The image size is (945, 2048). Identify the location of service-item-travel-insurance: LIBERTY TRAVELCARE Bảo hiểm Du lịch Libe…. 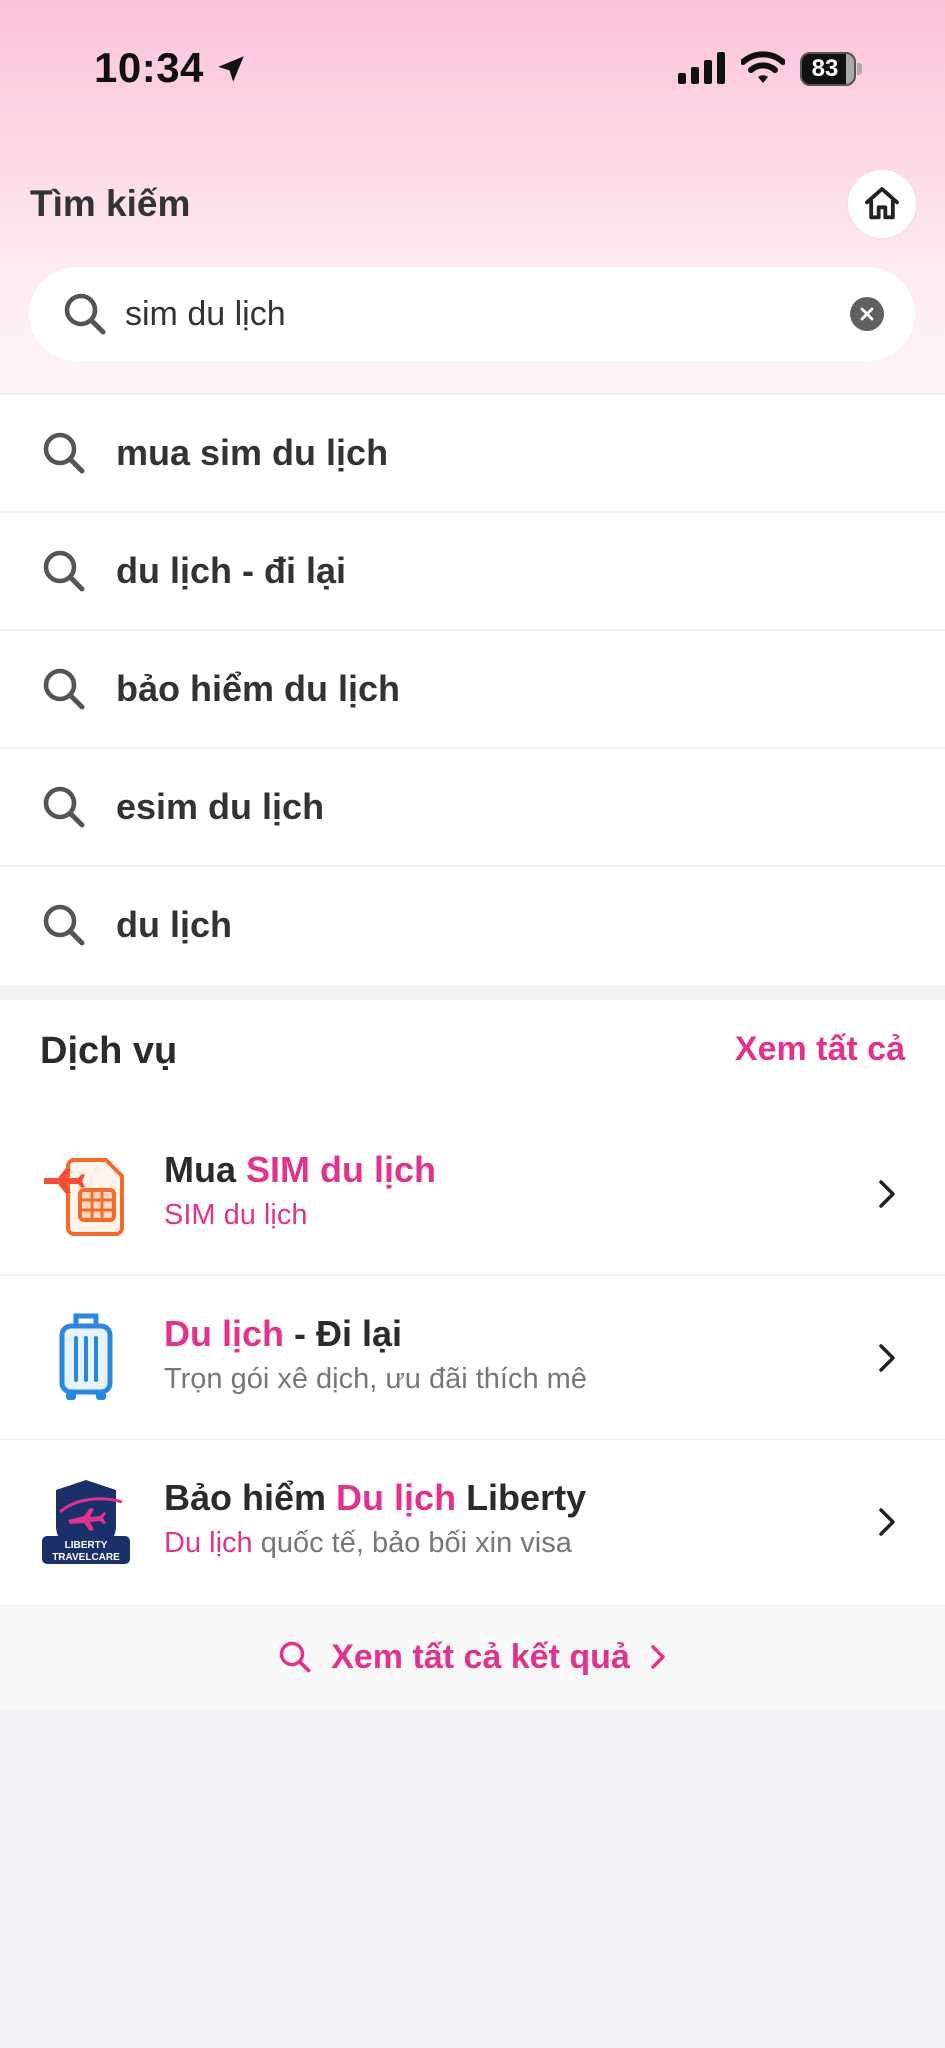
(472, 1522).